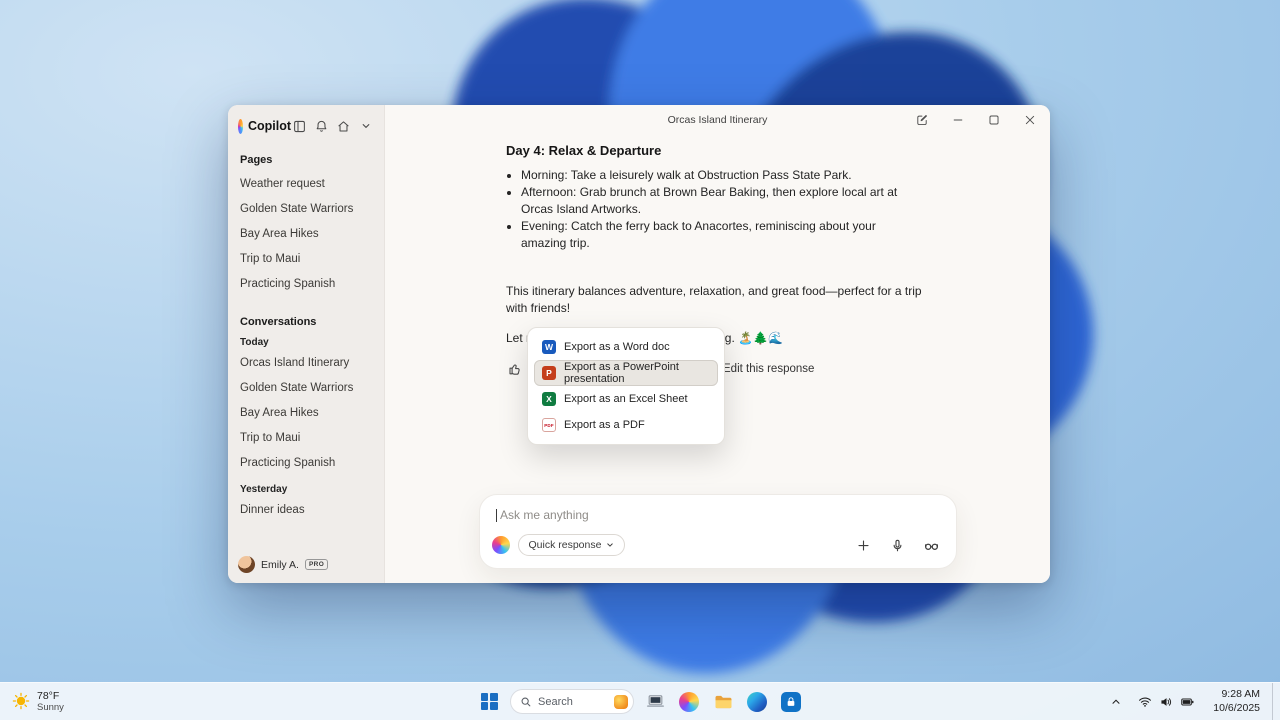 Image resolution: width=1280 pixels, height=720 pixels. What do you see at coordinates (306, 509) in the screenshot?
I see `sidebar-conversation-item: Dinner ideas` at bounding box center [306, 509].